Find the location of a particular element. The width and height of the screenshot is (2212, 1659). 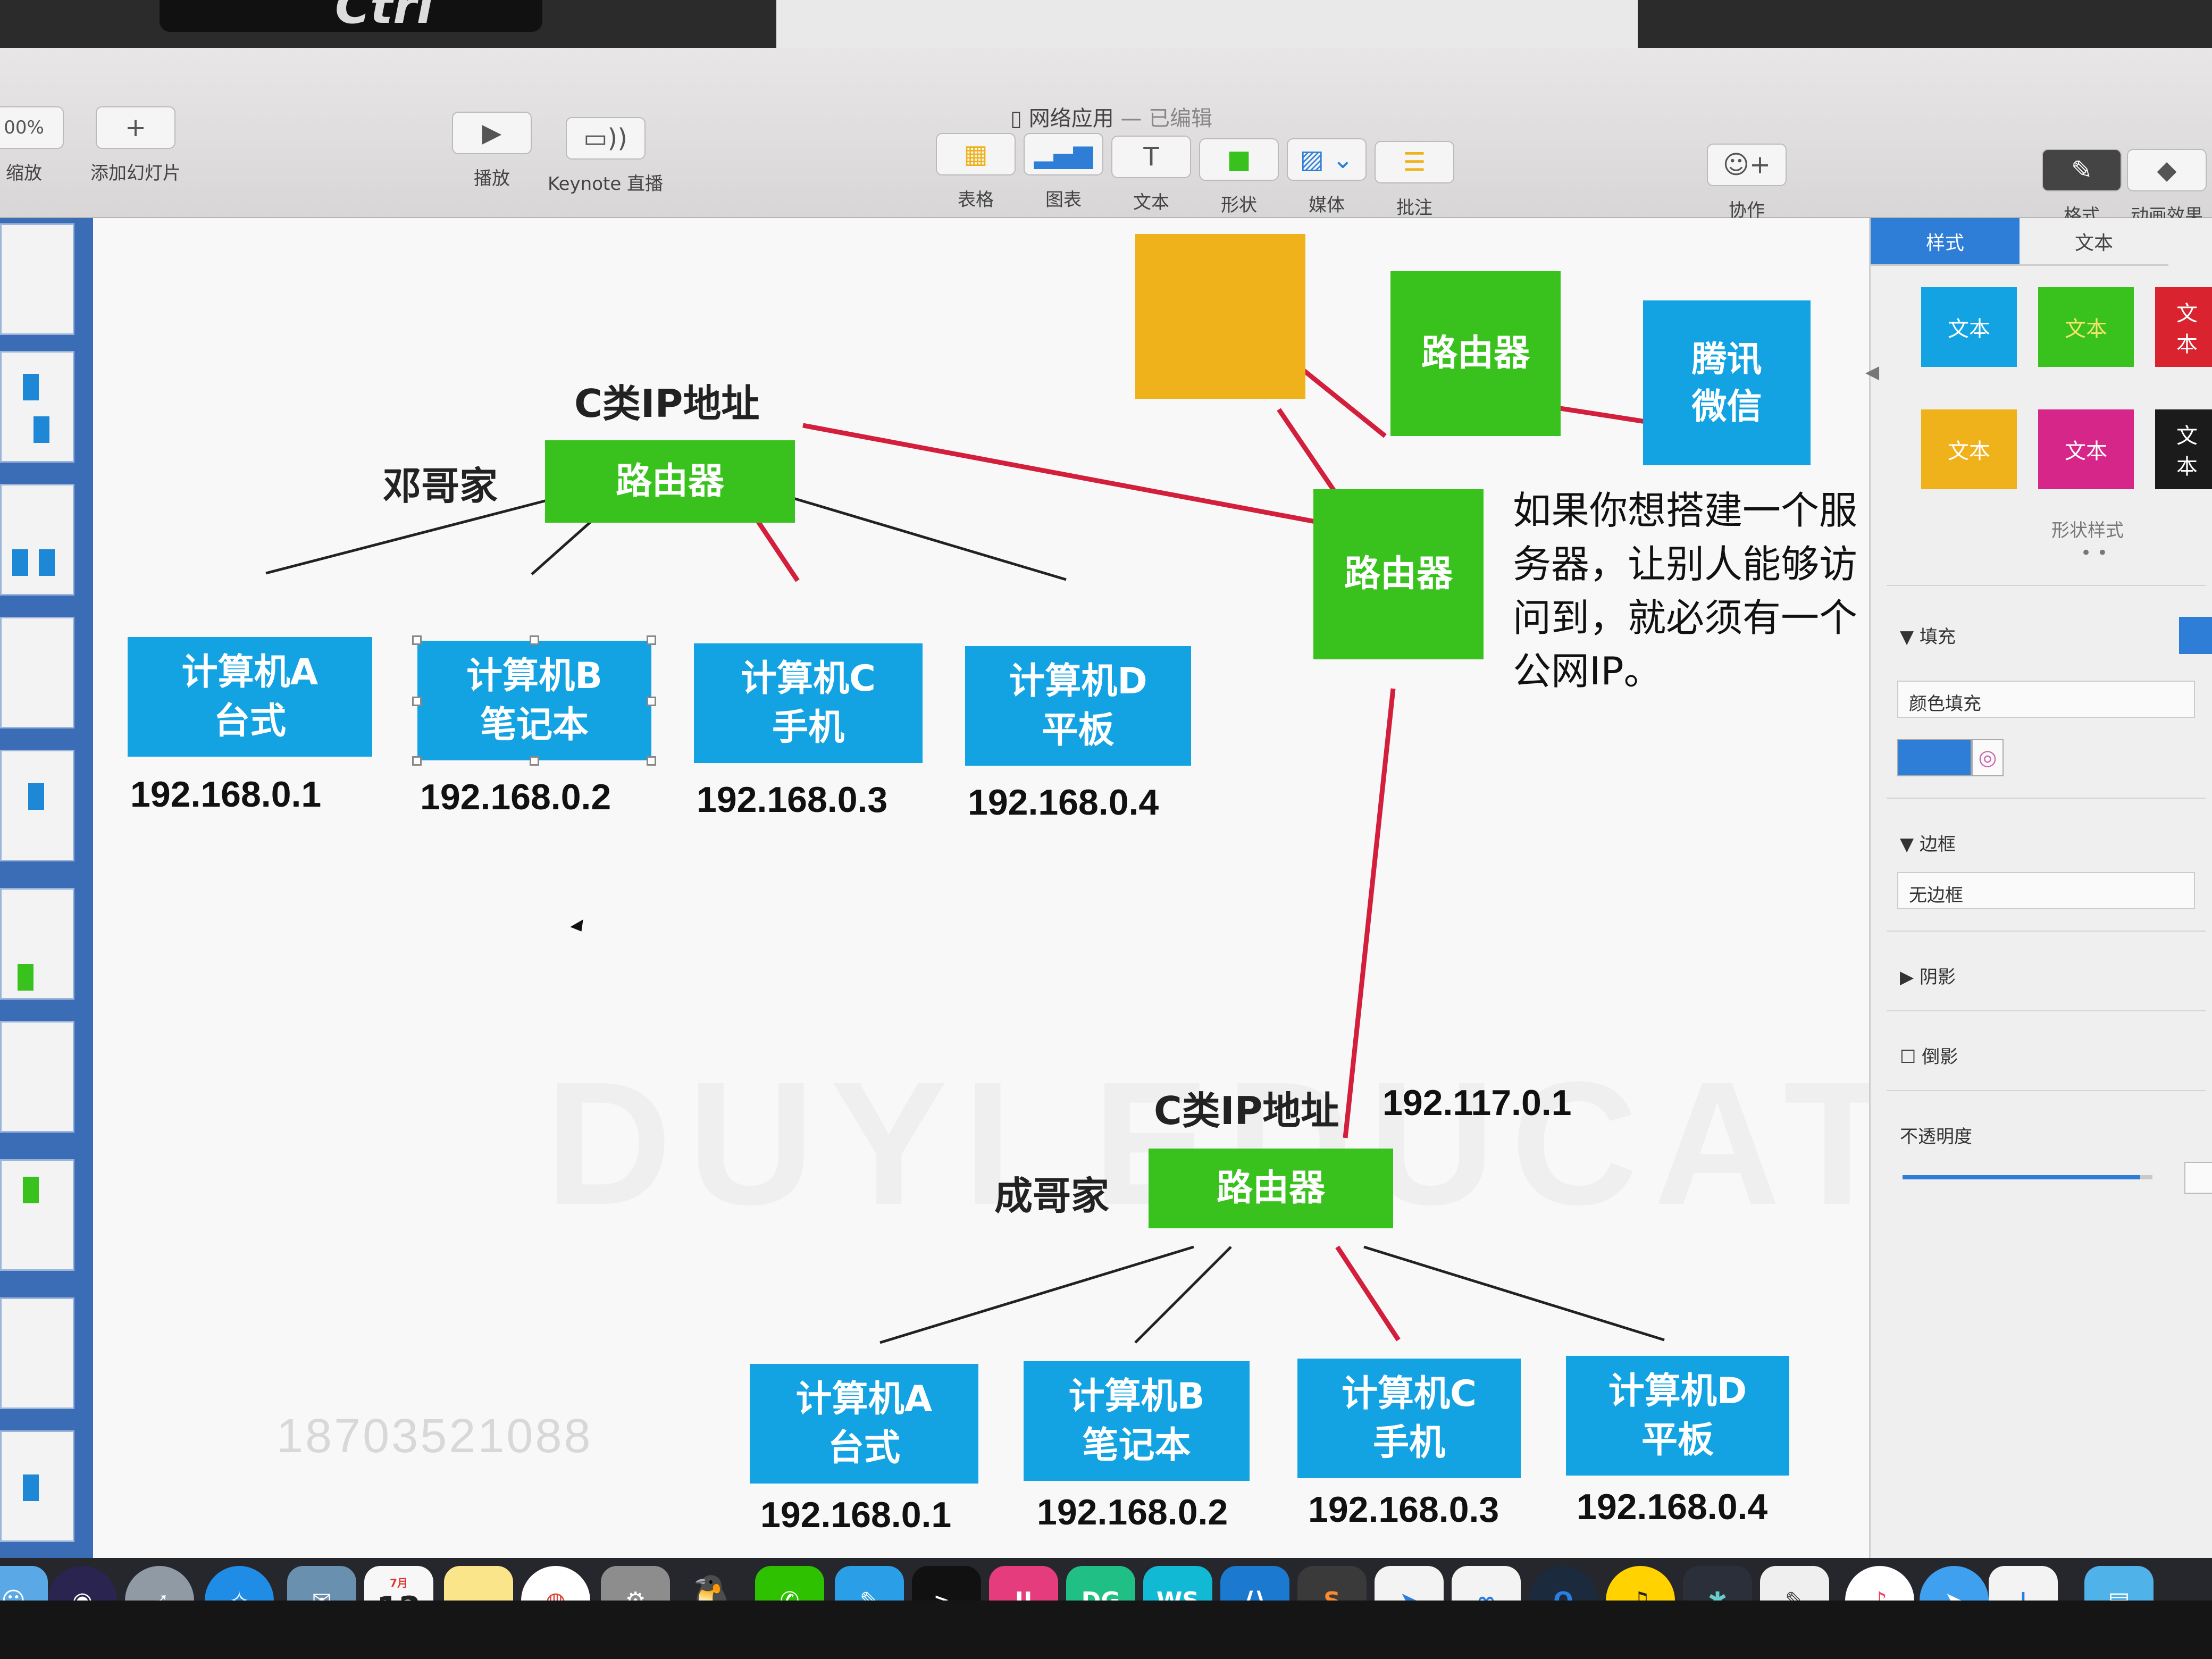

style-swatch-blue: 文本 is located at coordinates (1969, 327).